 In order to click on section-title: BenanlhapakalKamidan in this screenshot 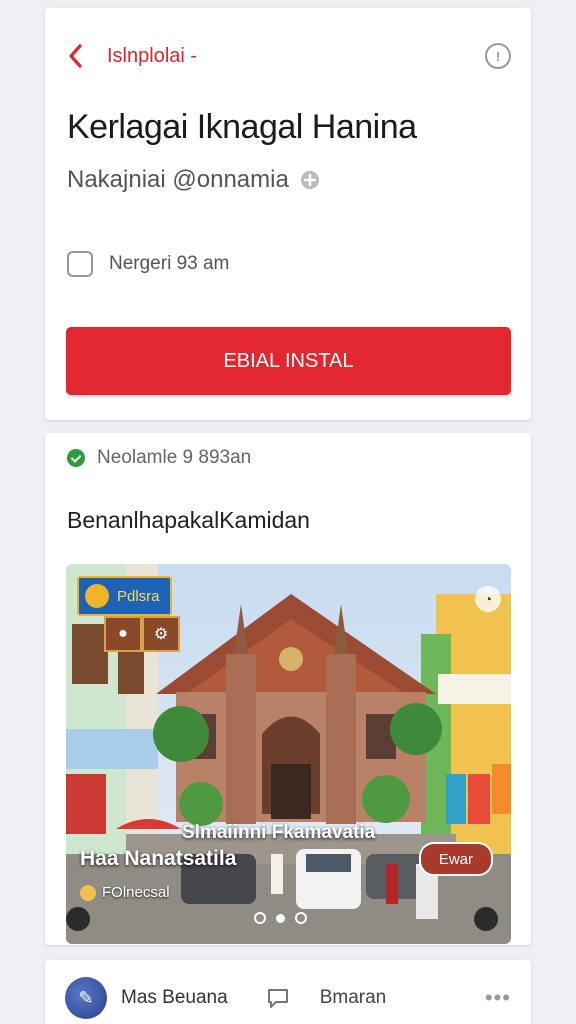, I will do `click(188, 520)`.